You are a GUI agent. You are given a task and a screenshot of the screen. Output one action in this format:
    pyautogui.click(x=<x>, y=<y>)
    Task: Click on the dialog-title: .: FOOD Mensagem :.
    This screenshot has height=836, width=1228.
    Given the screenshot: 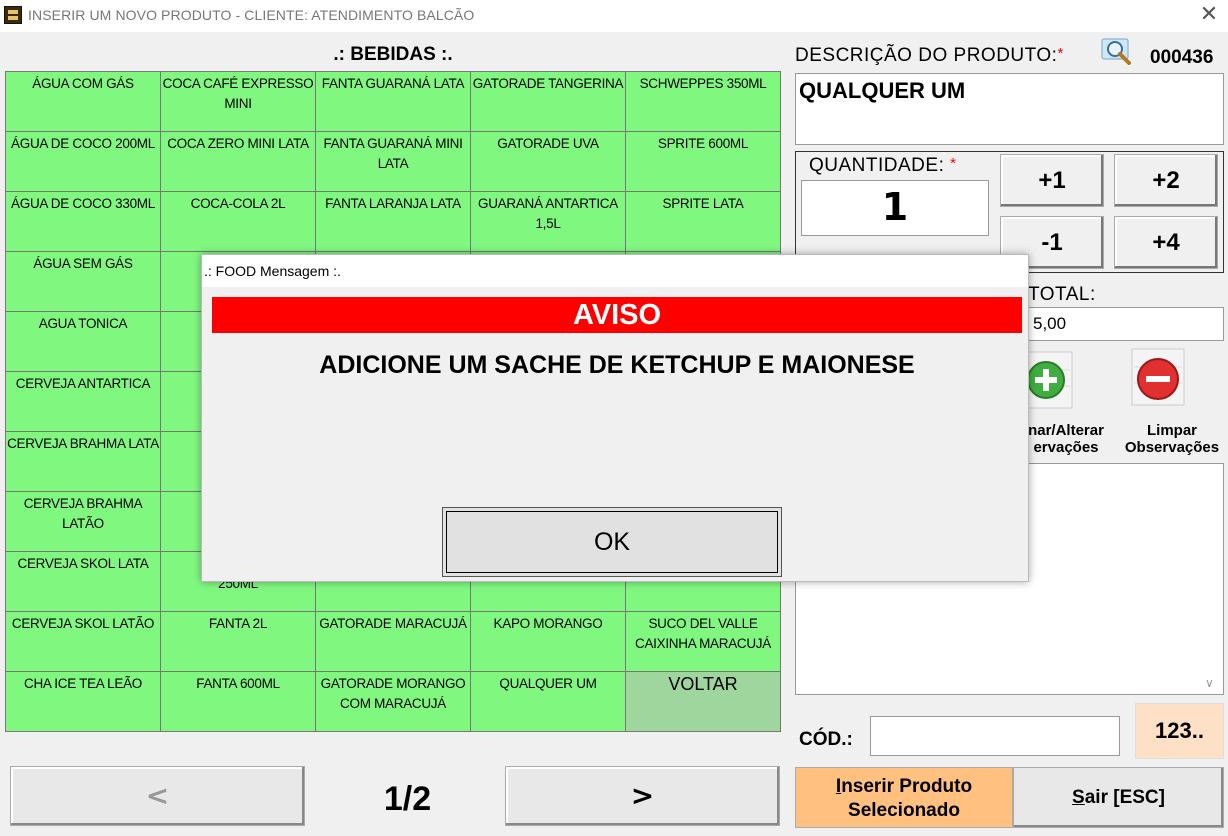 What is the action you would take?
    pyautogui.click(x=615, y=271)
    